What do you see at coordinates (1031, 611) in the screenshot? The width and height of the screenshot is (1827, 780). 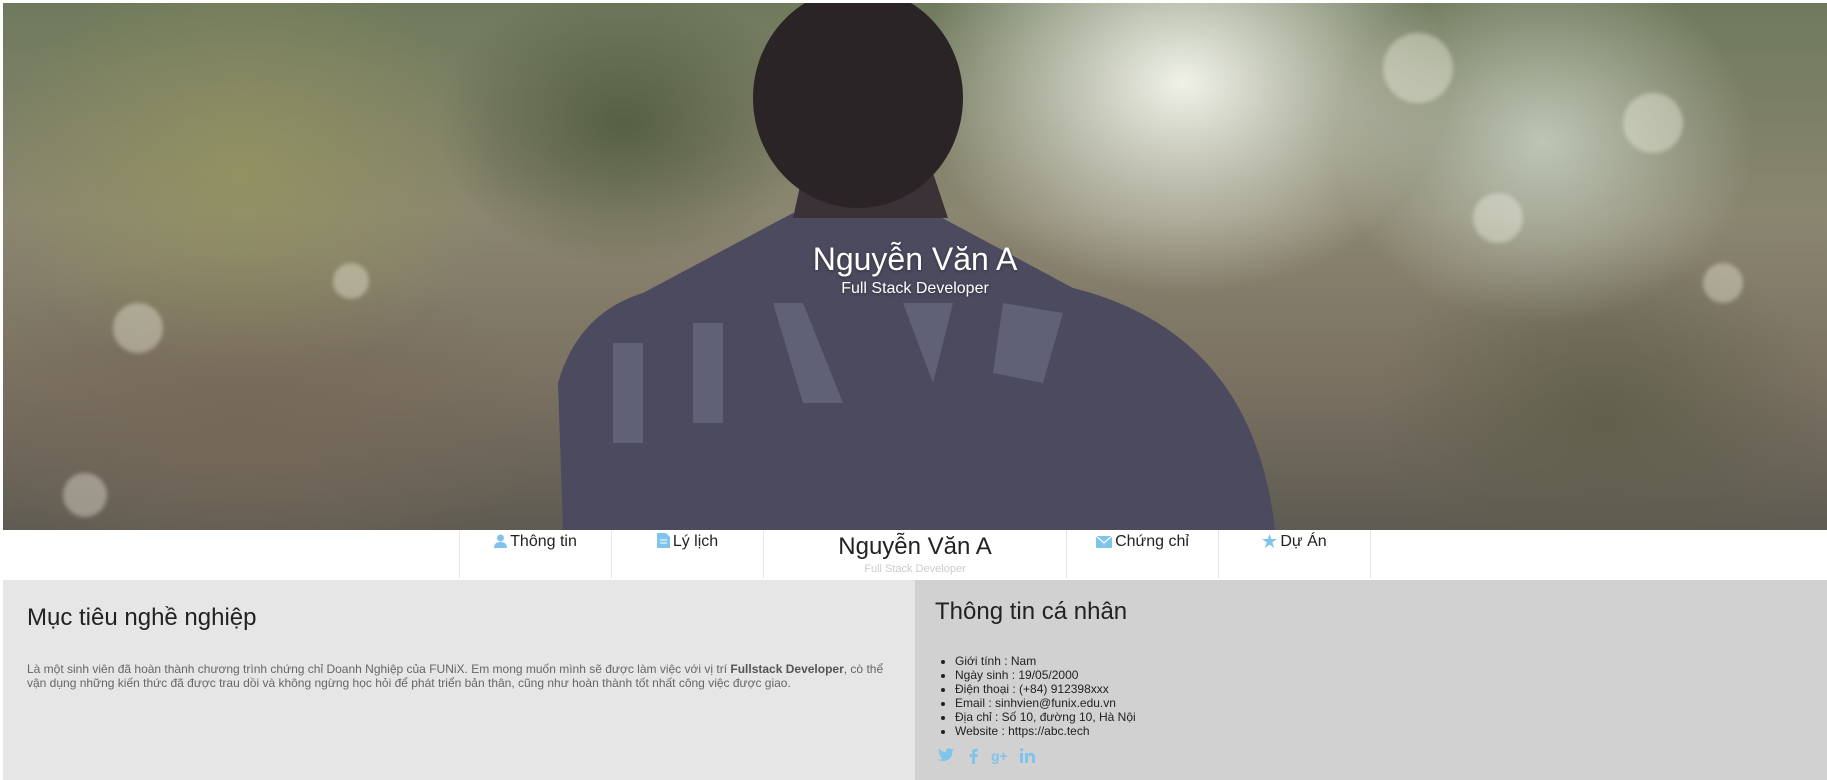 I see `section-title-personal: Thông tin cá nhân` at bounding box center [1031, 611].